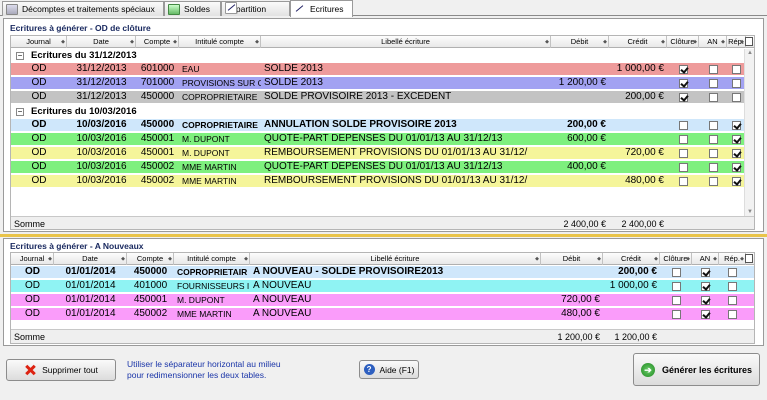 The image size is (767, 400). What do you see at coordinates (192, 8) in the screenshot?
I see `tab-soldes: Soldes` at bounding box center [192, 8].